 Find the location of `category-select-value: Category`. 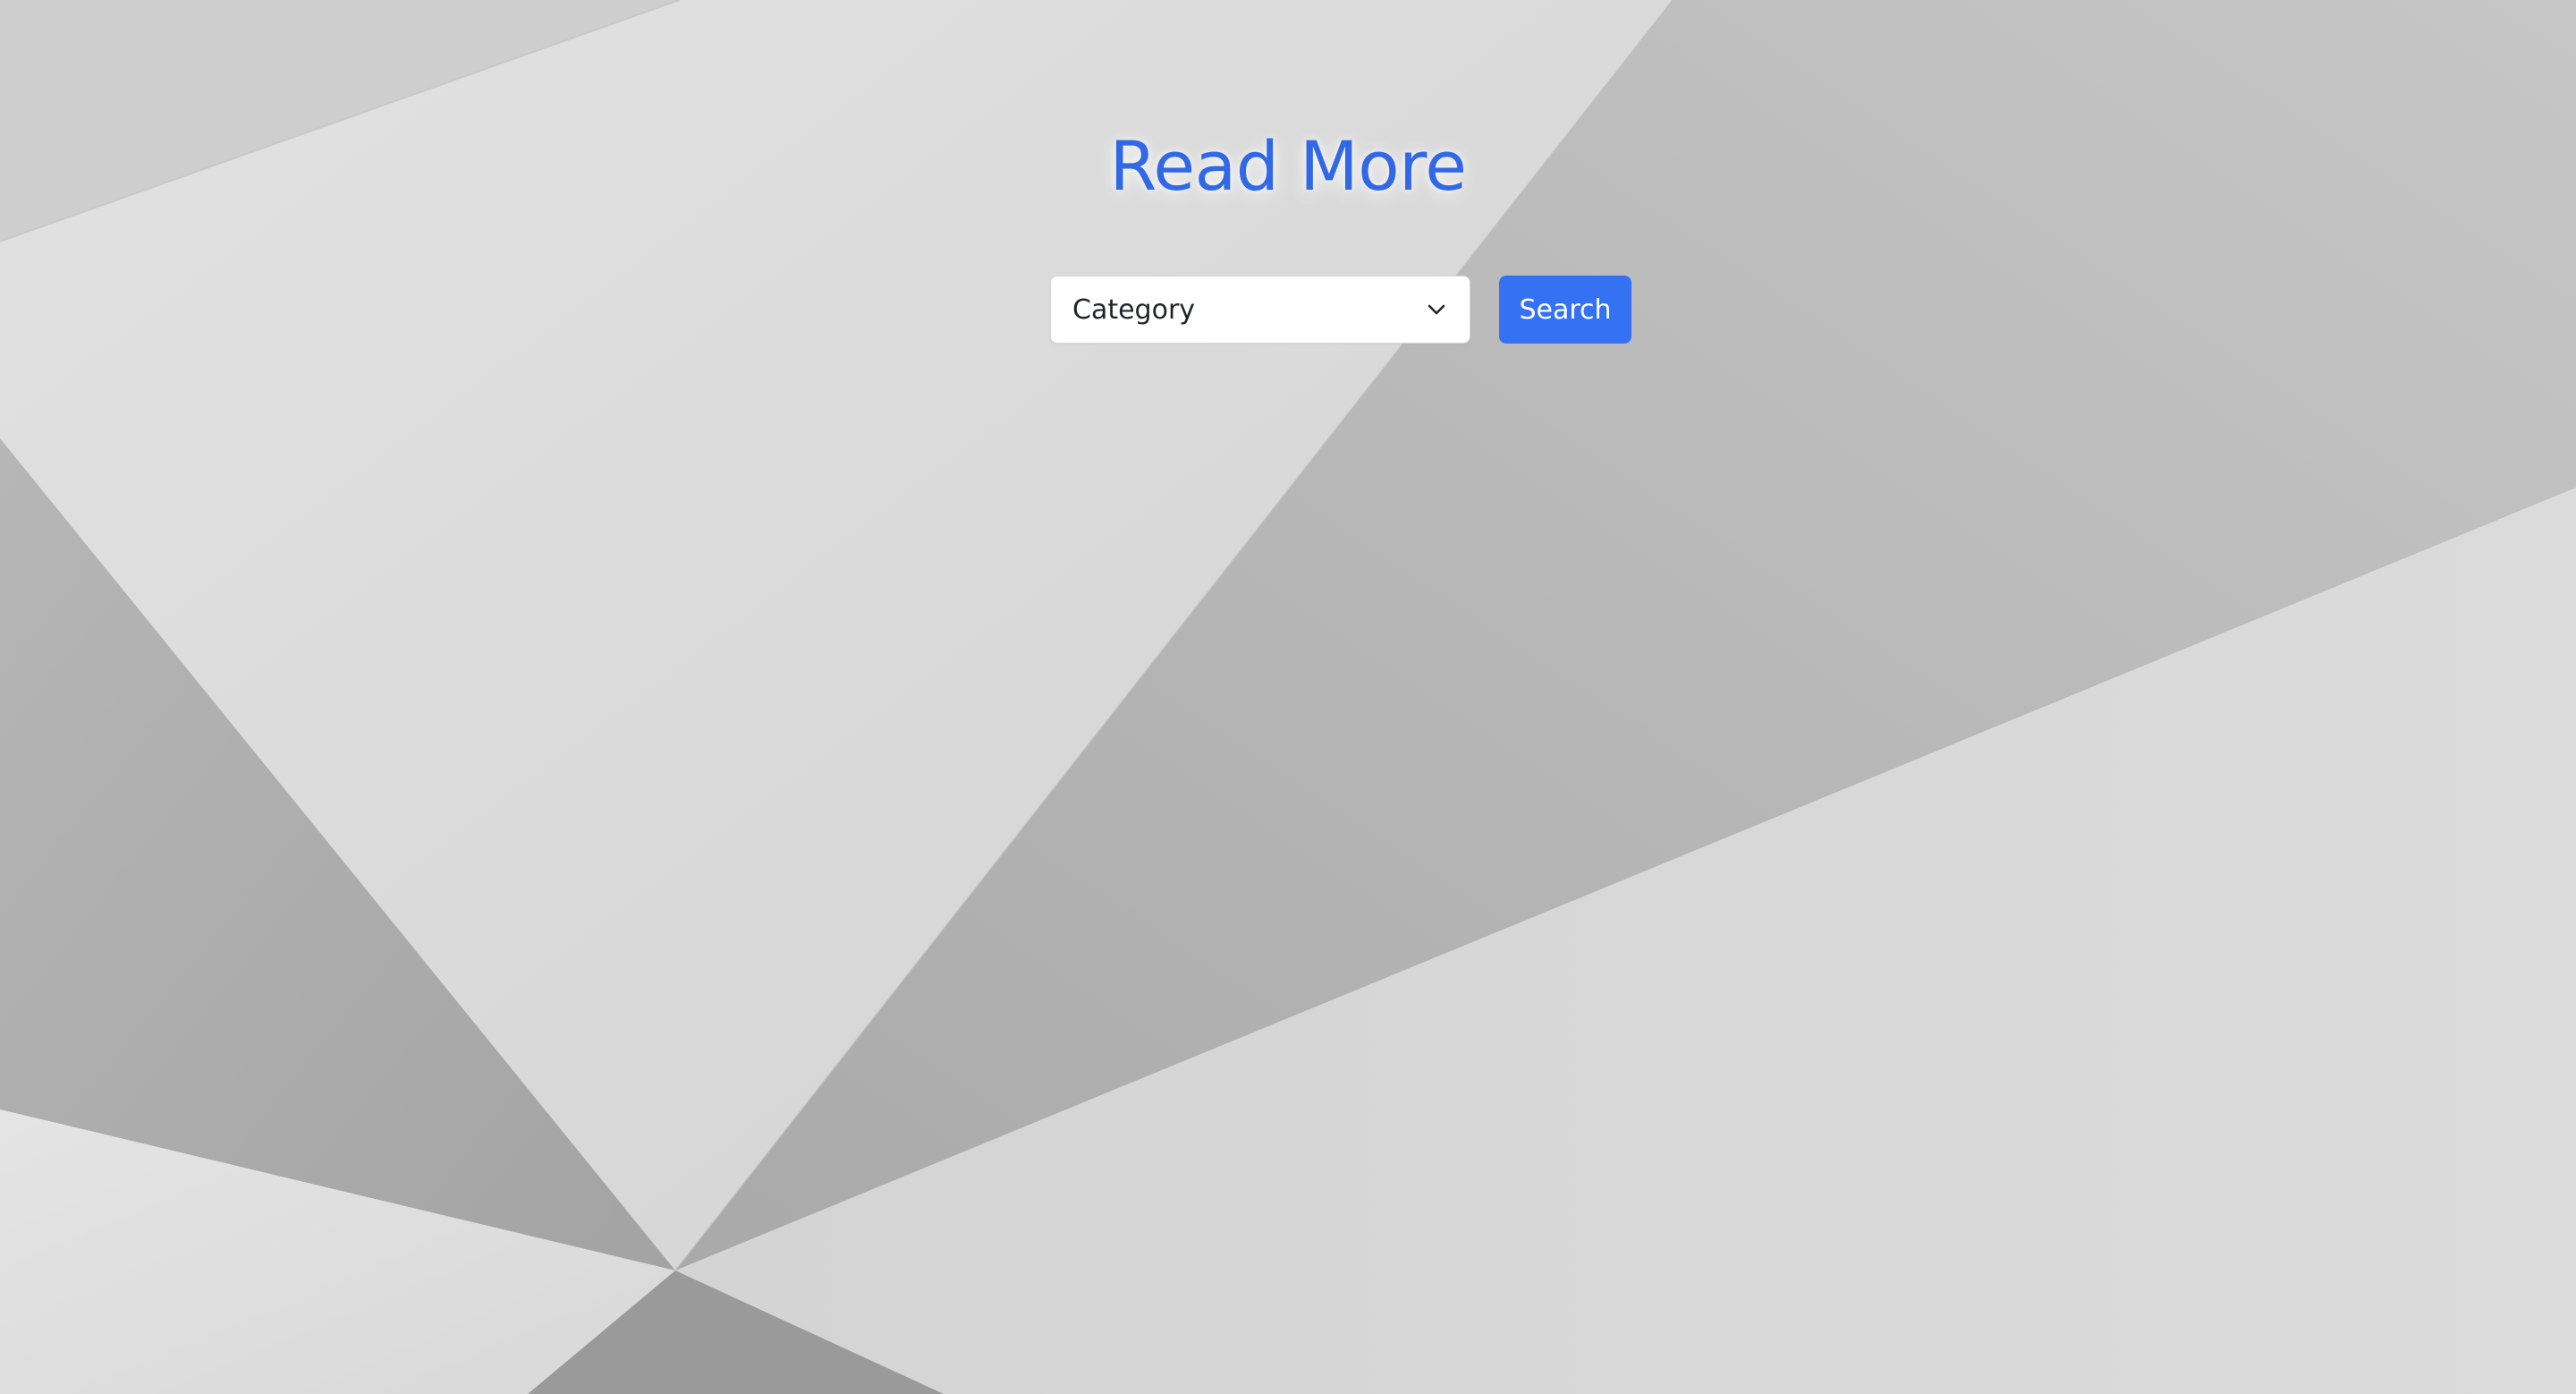

category-select-value: Category is located at coordinates (1134, 309).